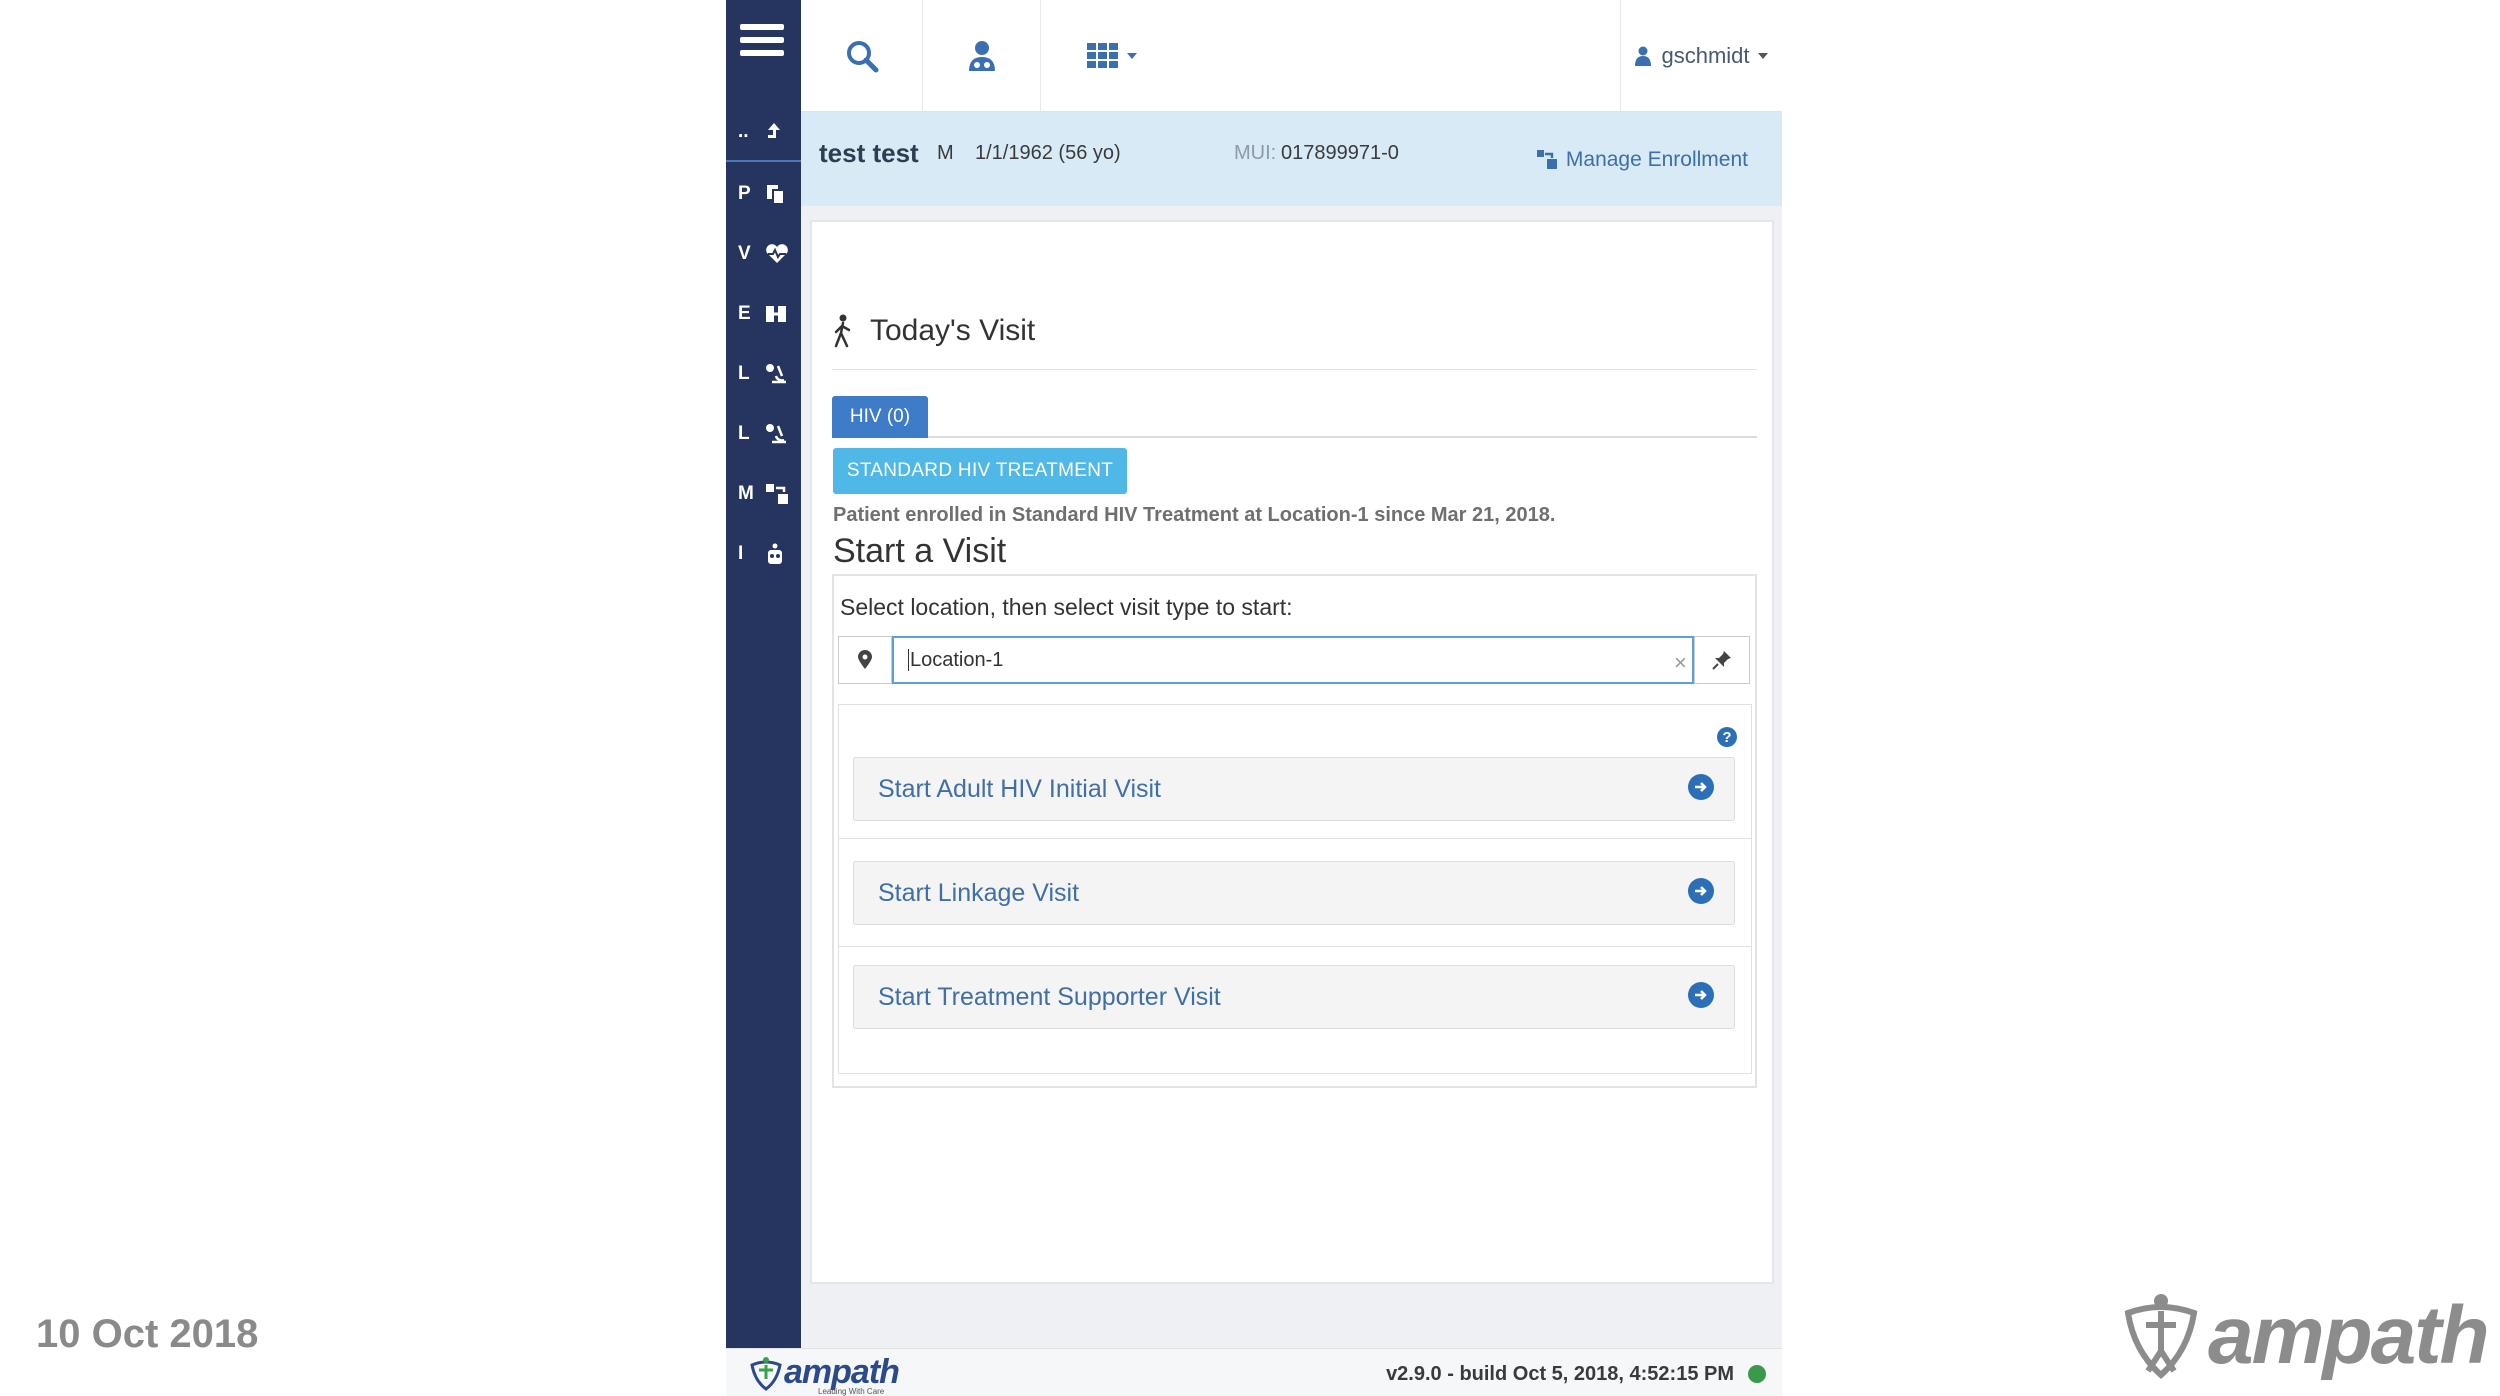  What do you see at coordinates (762, 42) in the screenshot?
I see `menu-toggle-icon` at bounding box center [762, 42].